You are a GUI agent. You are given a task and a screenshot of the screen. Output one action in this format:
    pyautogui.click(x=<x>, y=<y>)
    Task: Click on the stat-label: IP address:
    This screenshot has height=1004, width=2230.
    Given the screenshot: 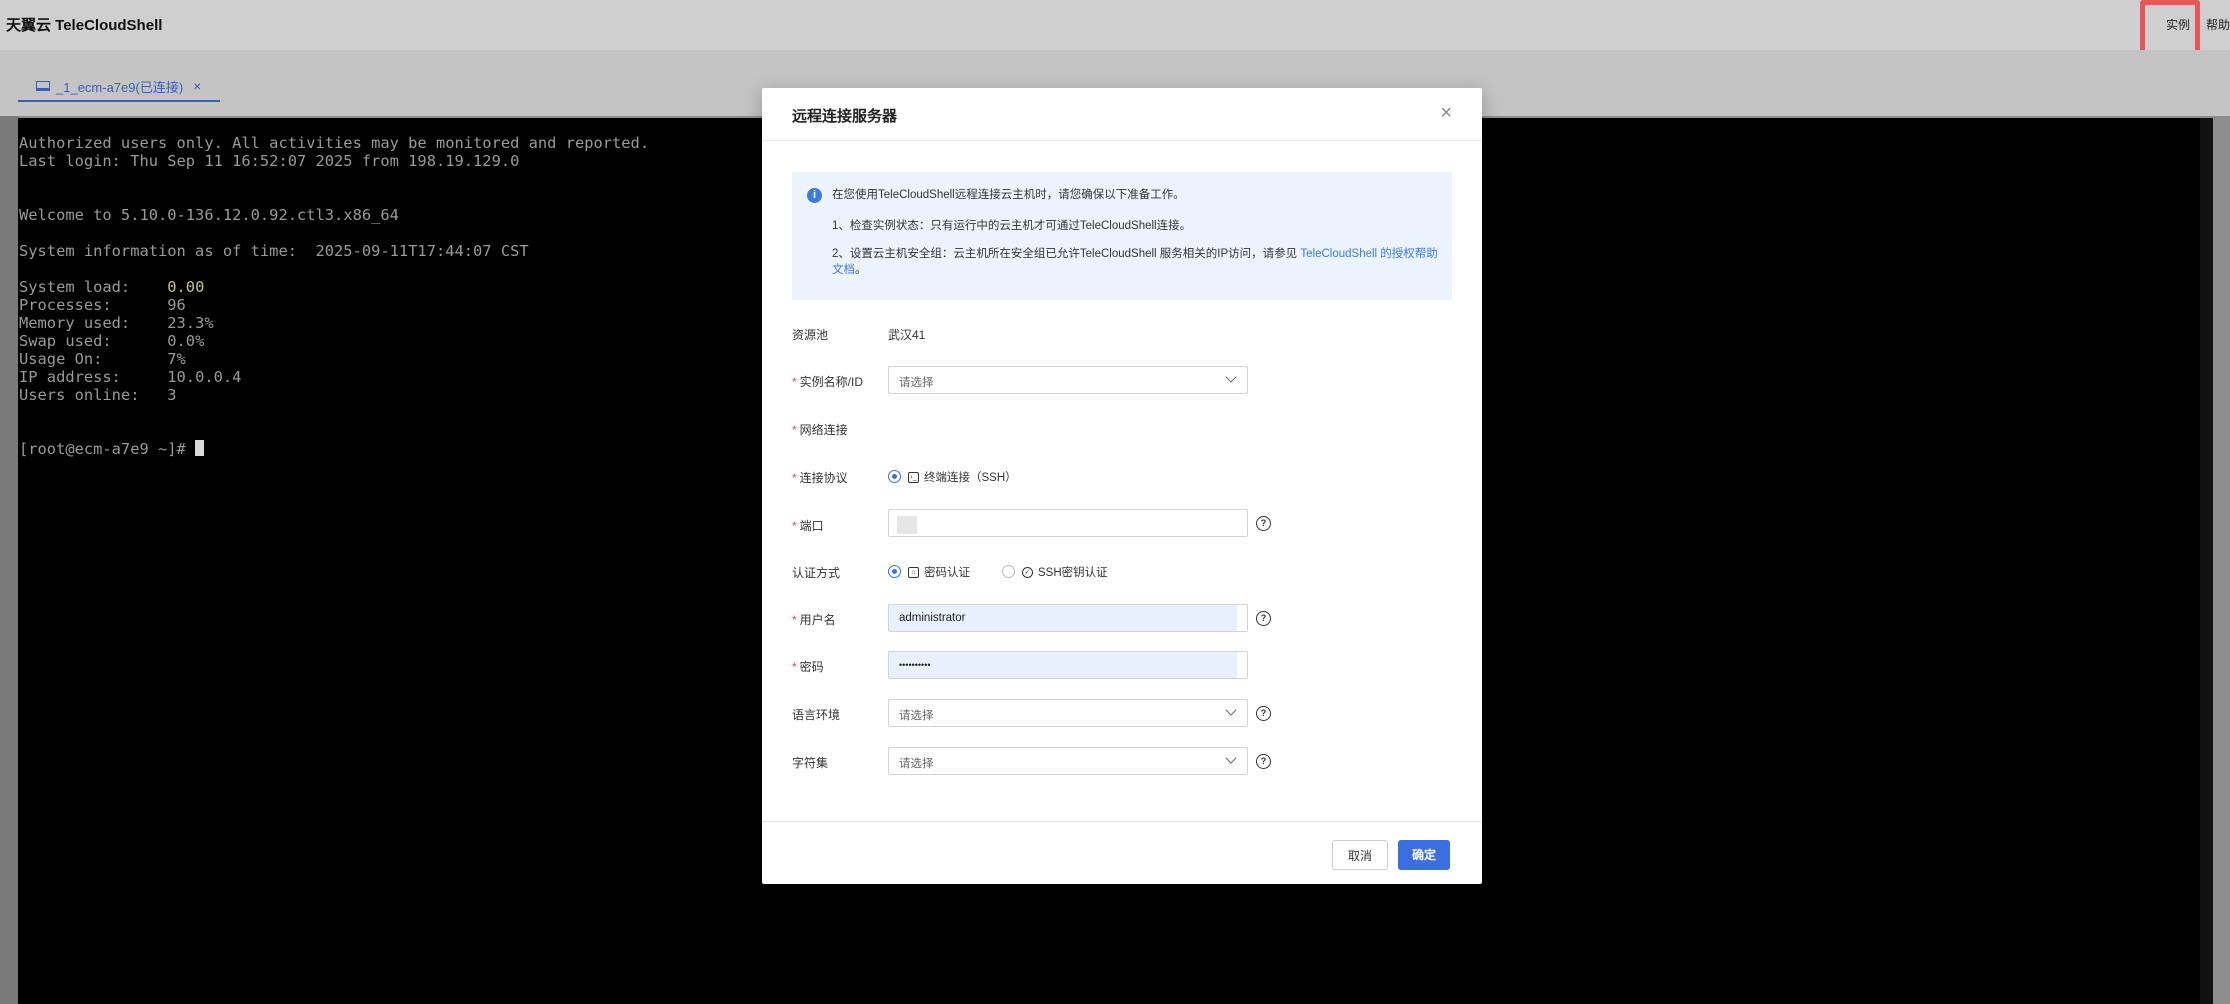 What is the action you would take?
    pyautogui.click(x=93, y=377)
    